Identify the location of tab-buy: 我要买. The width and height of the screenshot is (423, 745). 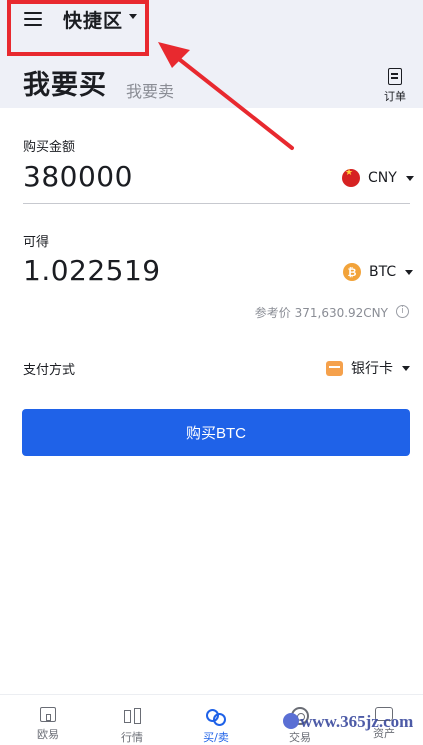
(65, 82).